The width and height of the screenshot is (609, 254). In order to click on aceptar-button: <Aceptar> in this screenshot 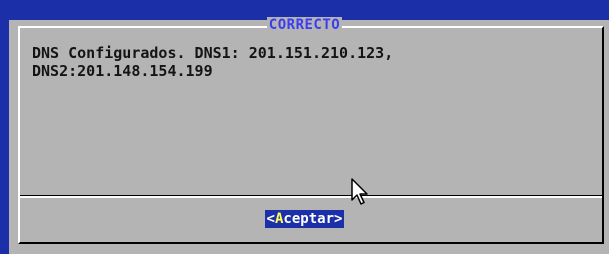, I will do `click(304, 219)`.